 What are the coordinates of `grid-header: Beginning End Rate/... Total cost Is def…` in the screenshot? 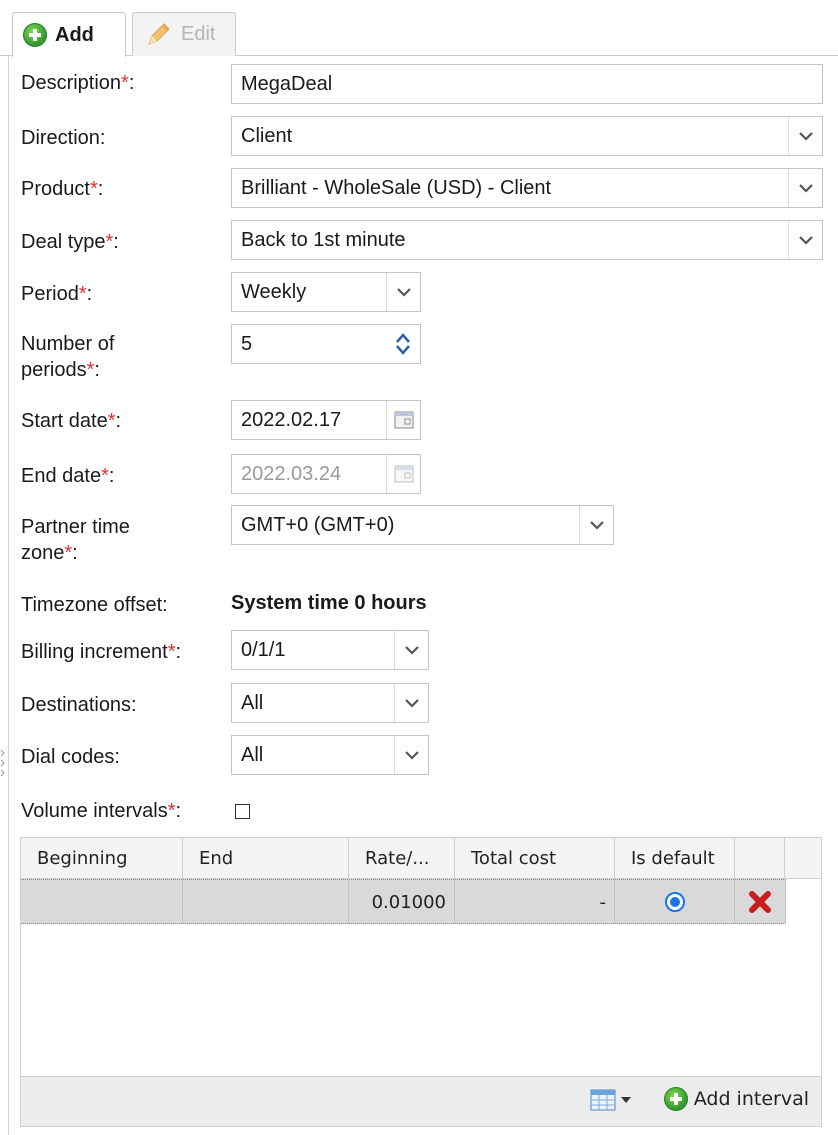 It's located at (421, 858).